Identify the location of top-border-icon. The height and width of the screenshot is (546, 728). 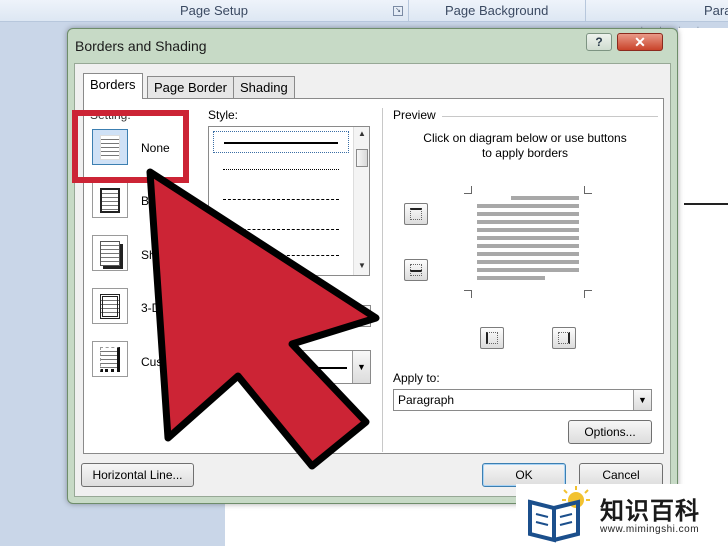
(416, 214).